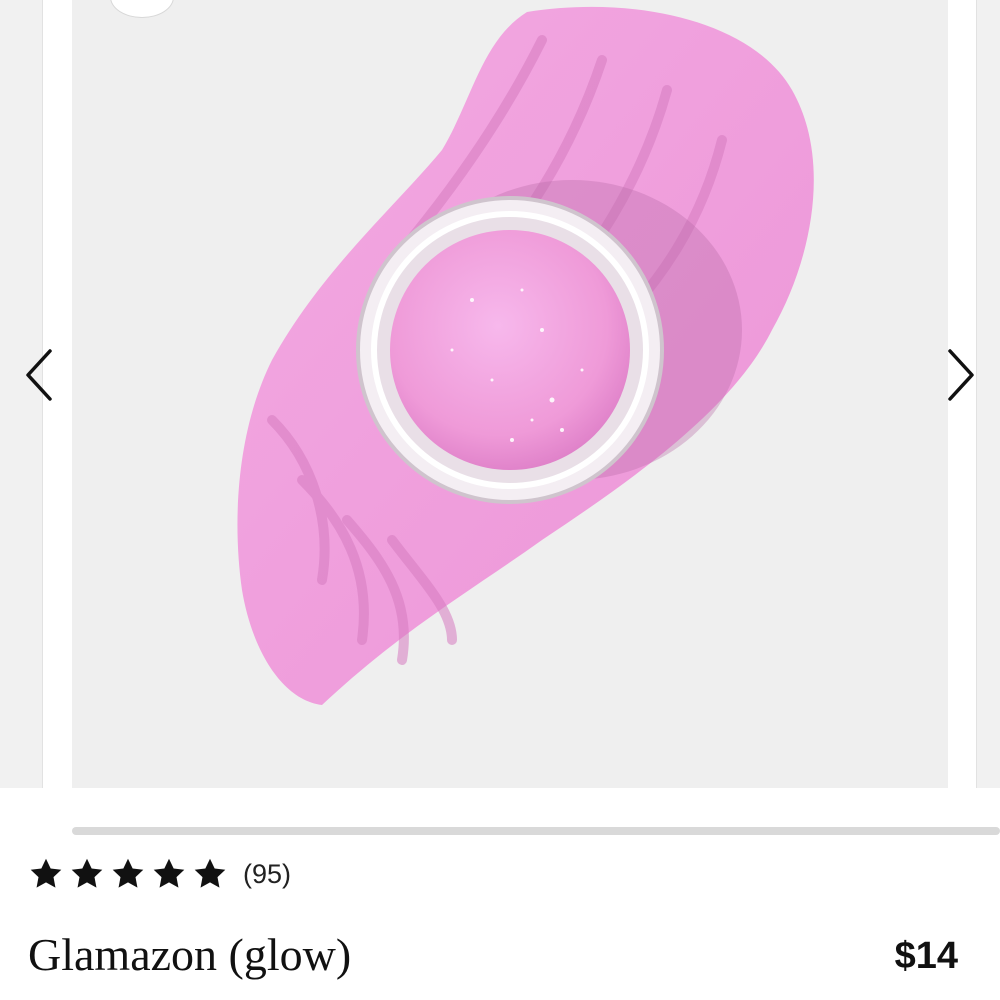  I want to click on product-price: $14, so click(926, 956).